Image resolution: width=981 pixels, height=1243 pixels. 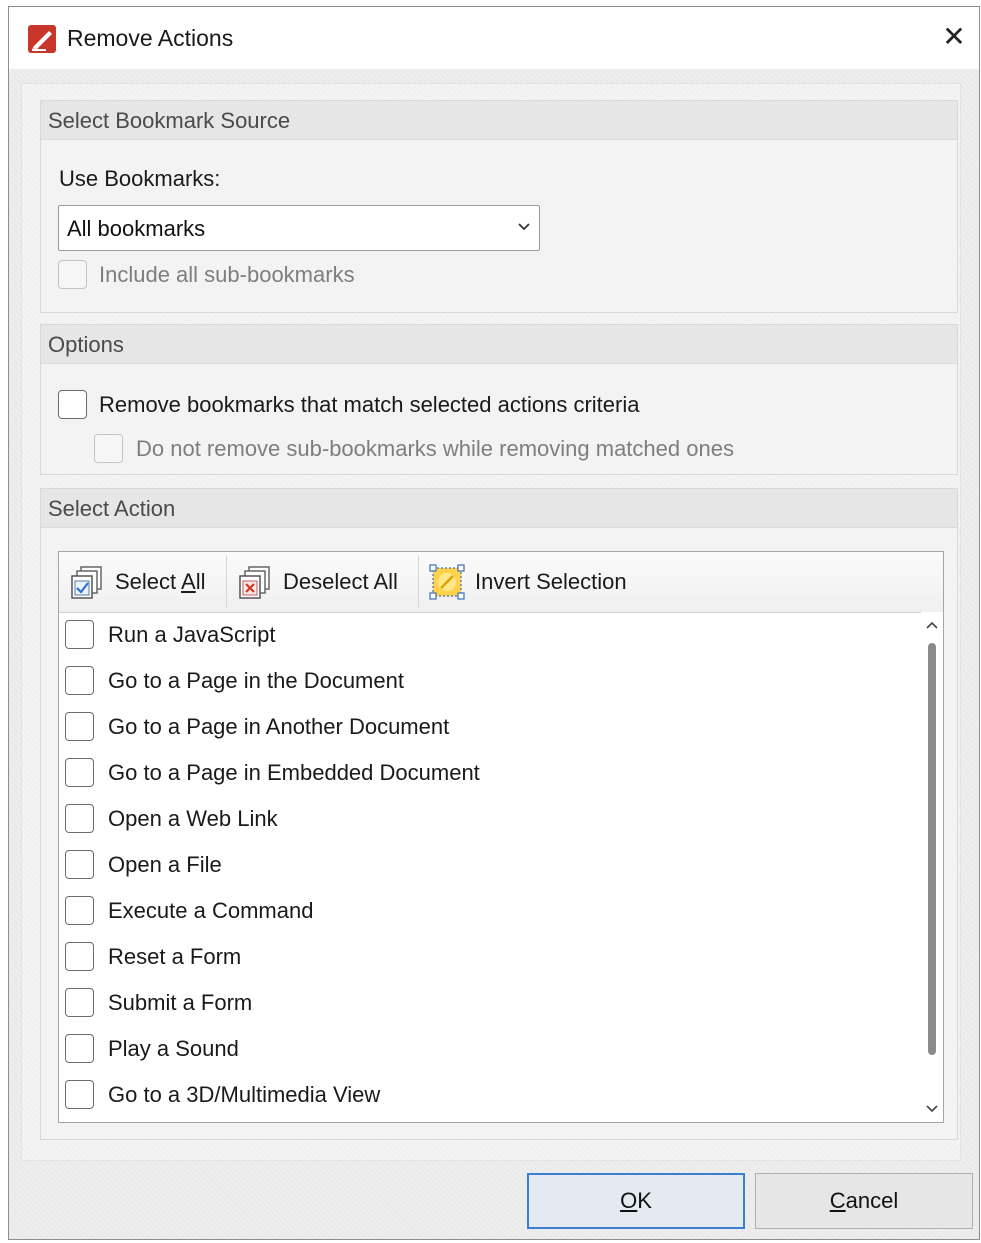 What do you see at coordinates (193, 818) in the screenshot?
I see `action-label: Open a Web Link` at bounding box center [193, 818].